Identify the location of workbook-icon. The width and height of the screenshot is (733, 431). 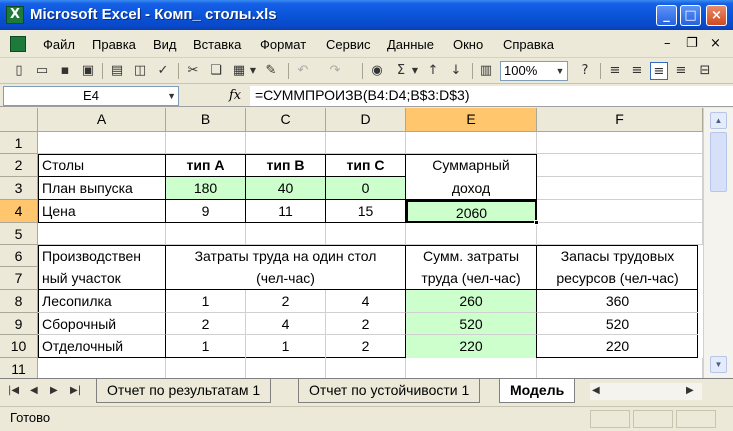
(18, 44).